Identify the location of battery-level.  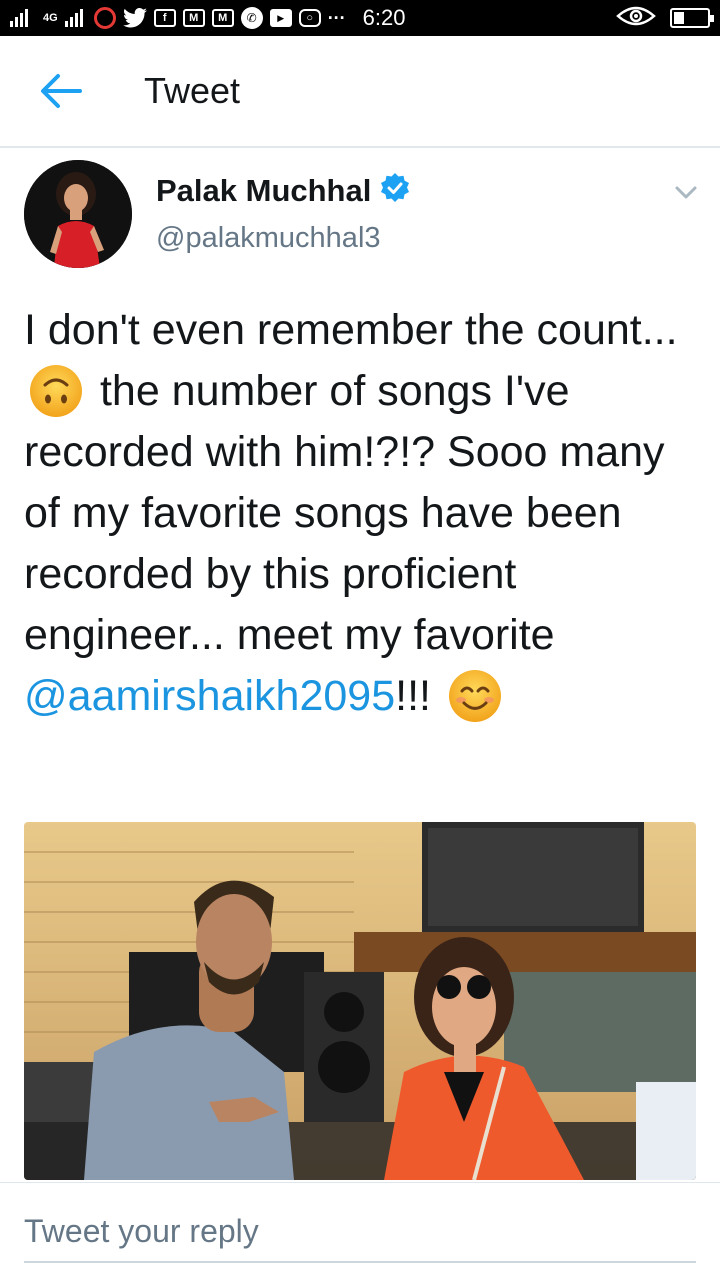
(679, 18).